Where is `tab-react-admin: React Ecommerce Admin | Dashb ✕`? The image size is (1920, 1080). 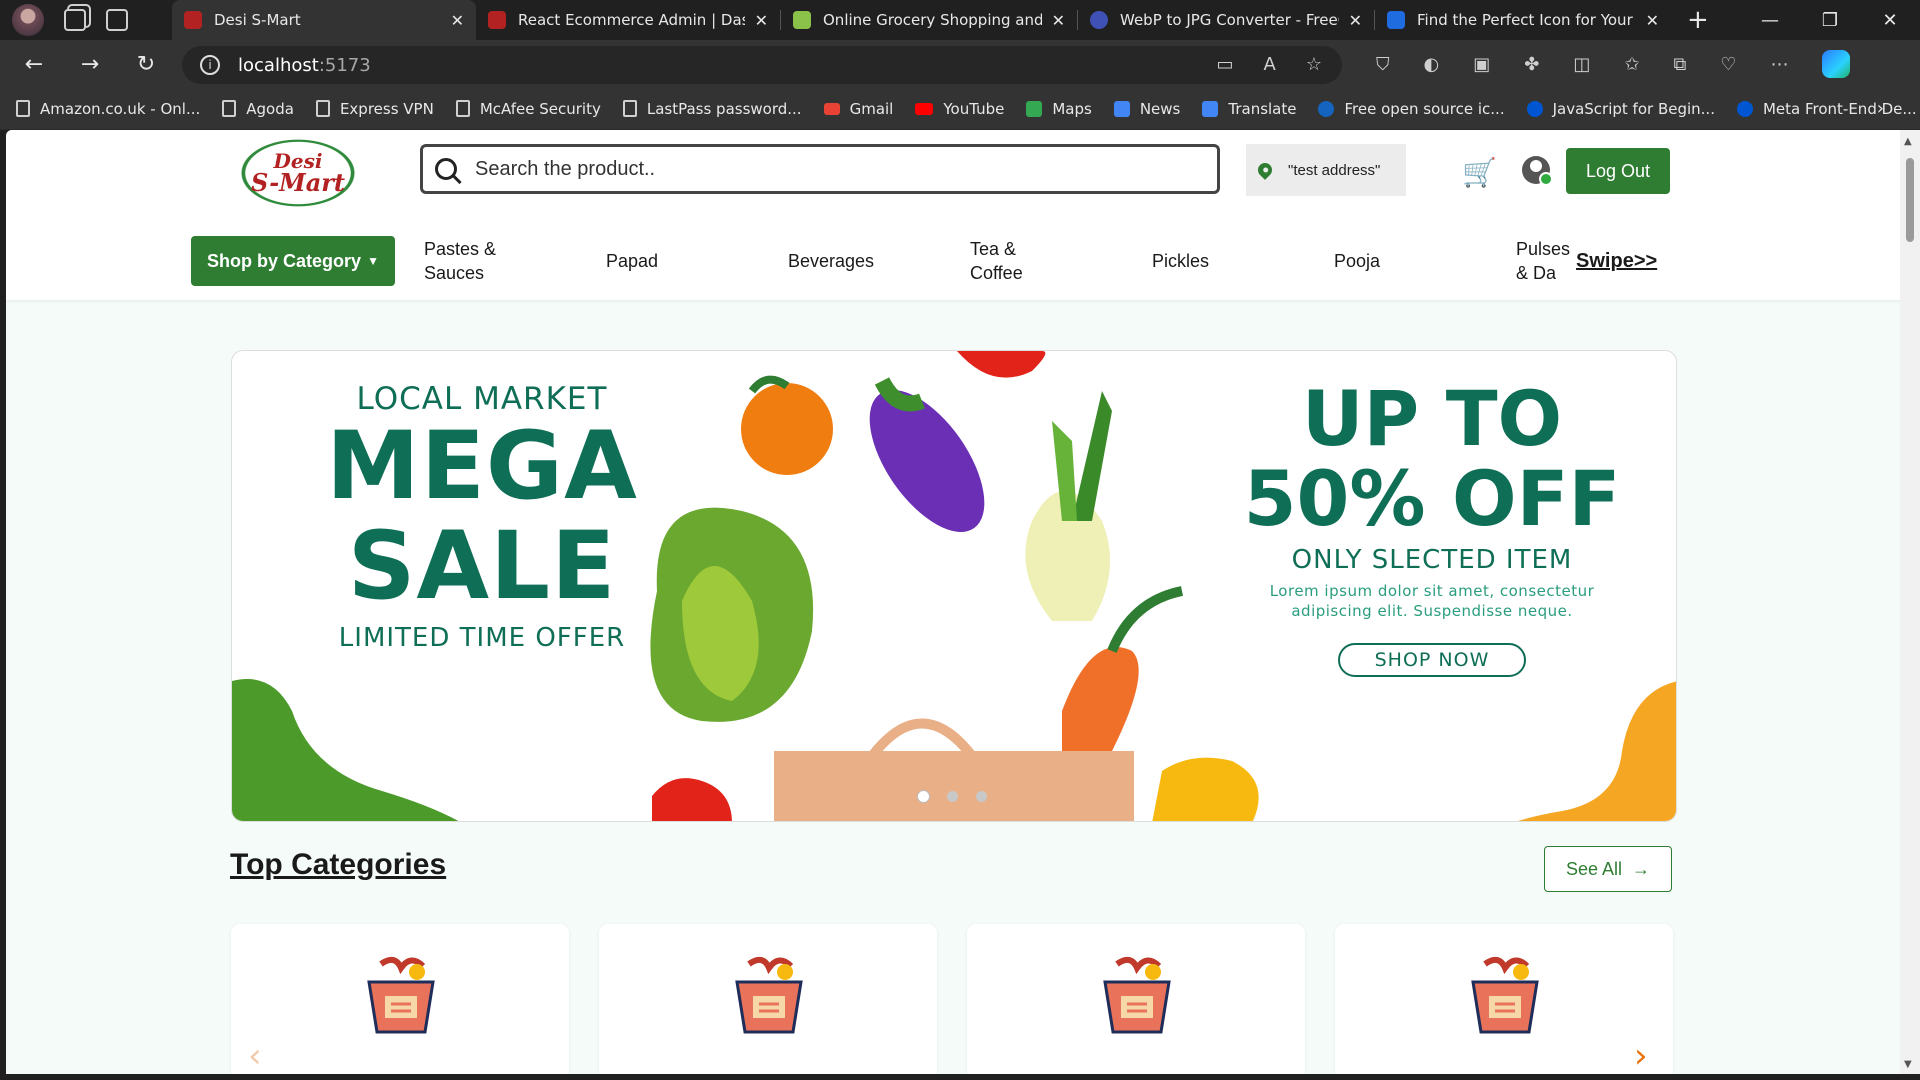
tab-react-admin: React Ecommerce Admin | Dashb ✕ is located at coordinates (628, 20).